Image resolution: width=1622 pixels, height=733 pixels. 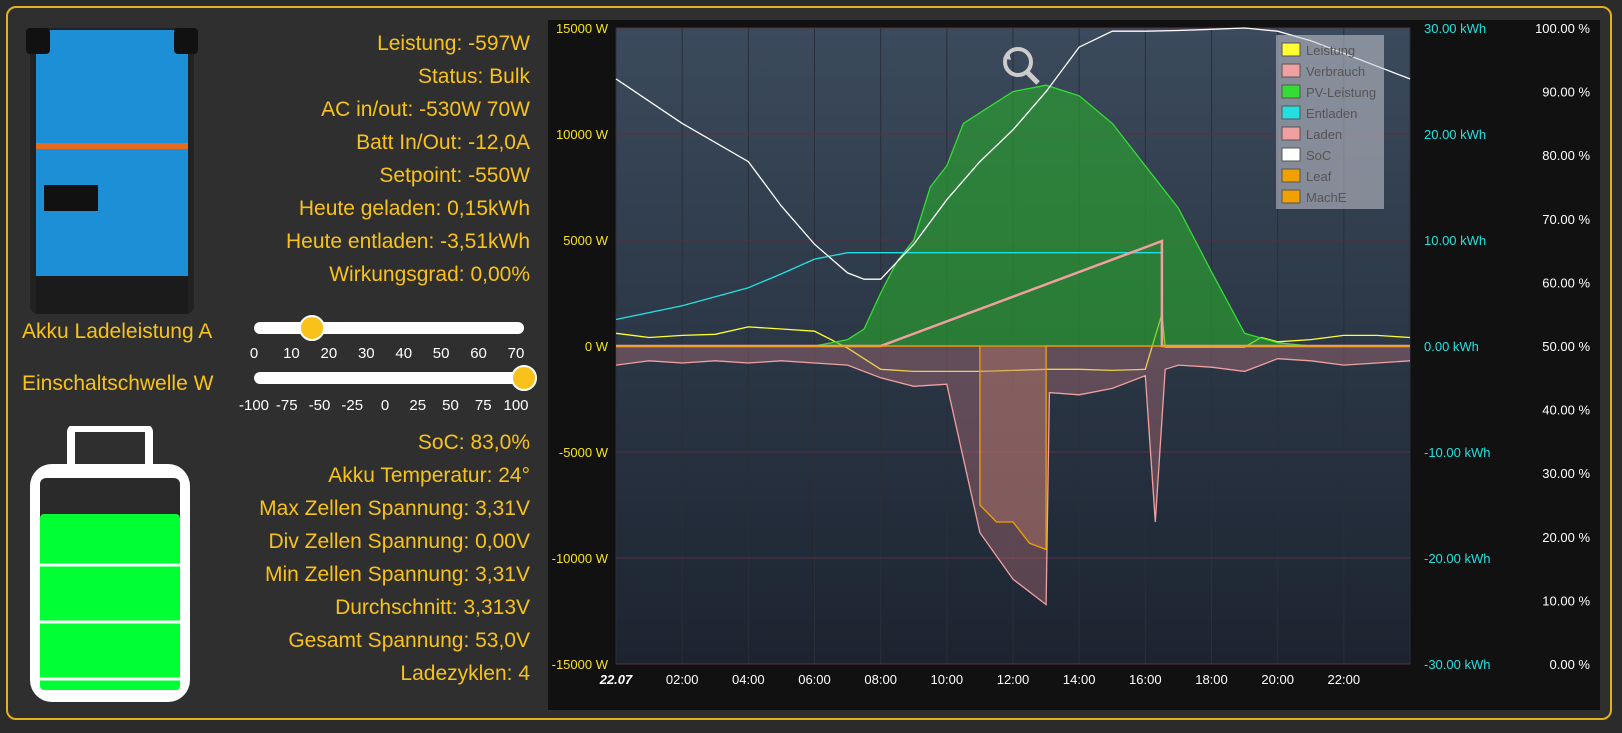 I want to click on y-left-tick-label: 0 W, so click(x=597, y=346).